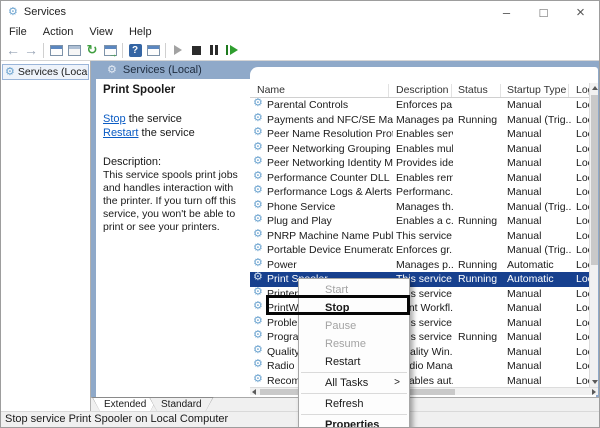  I want to click on menu-item-properties: Properties, so click(354, 421).